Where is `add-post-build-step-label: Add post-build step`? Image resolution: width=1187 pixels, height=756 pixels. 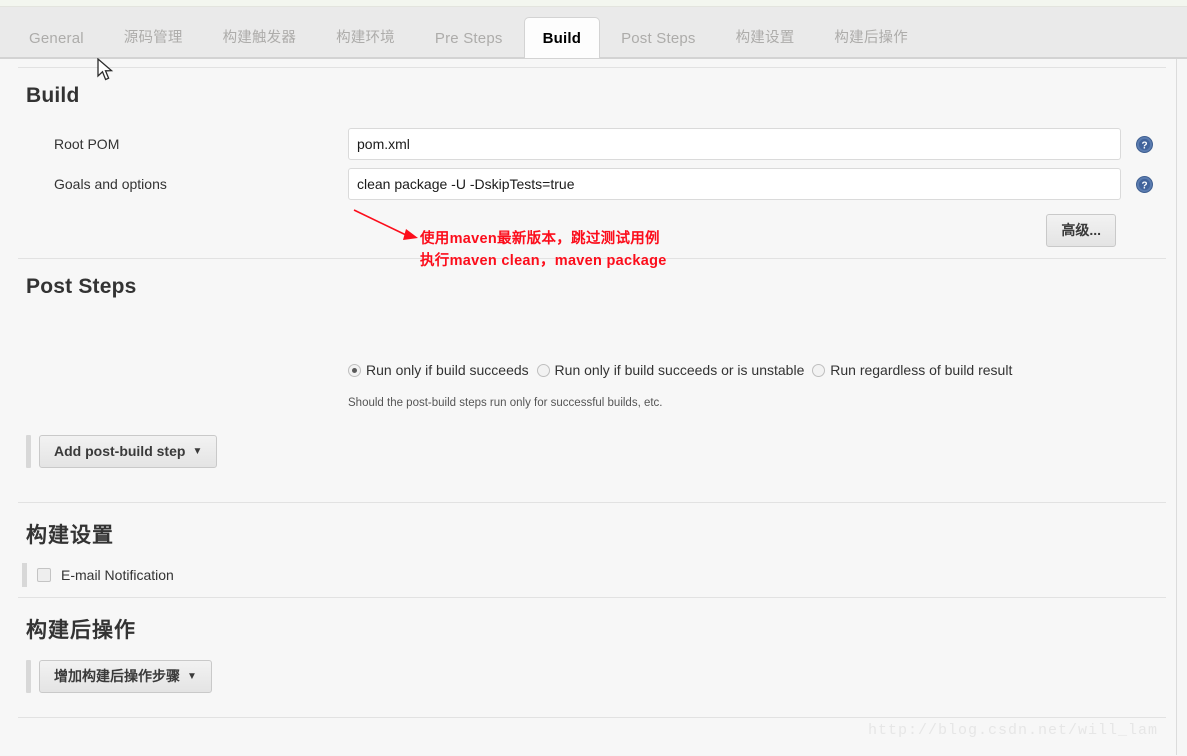
add-post-build-step-label: Add post-build step is located at coordinates (120, 451).